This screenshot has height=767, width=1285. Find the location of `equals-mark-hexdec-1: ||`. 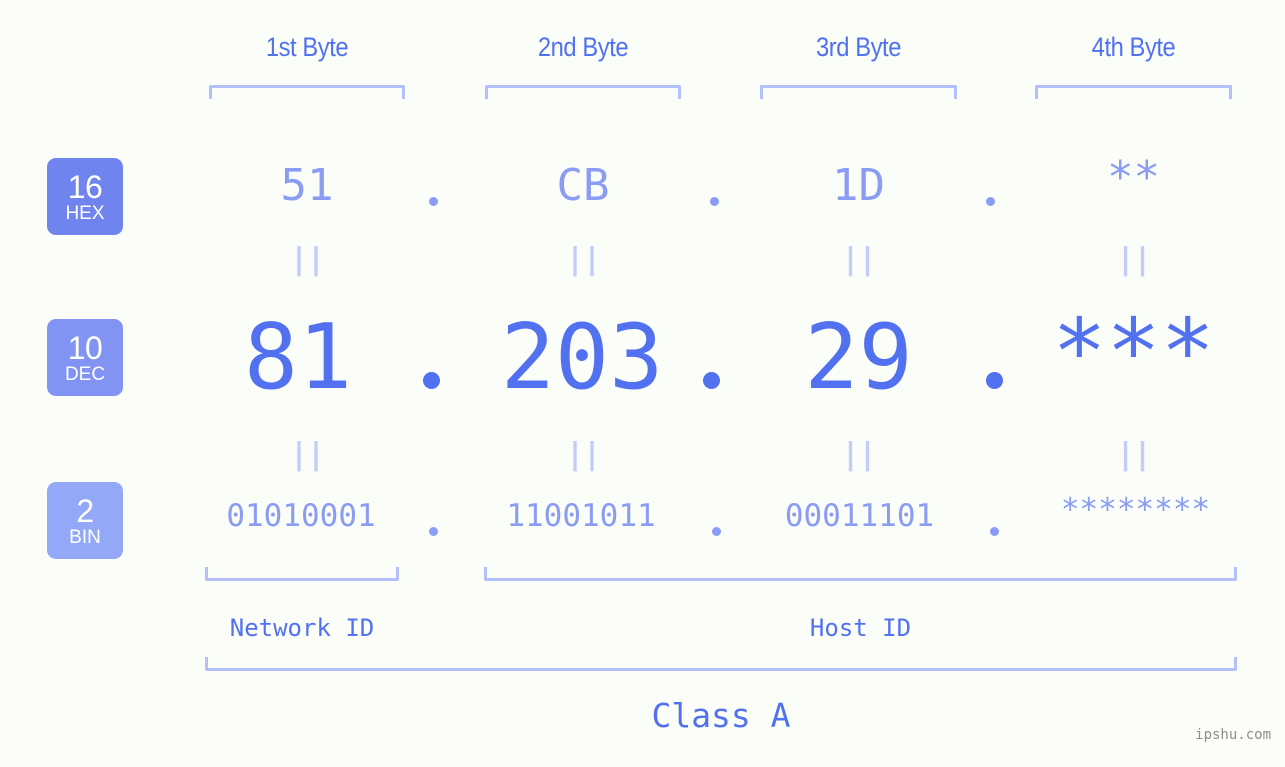

equals-mark-hexdec-1: || is located at coordinates (307, 259).